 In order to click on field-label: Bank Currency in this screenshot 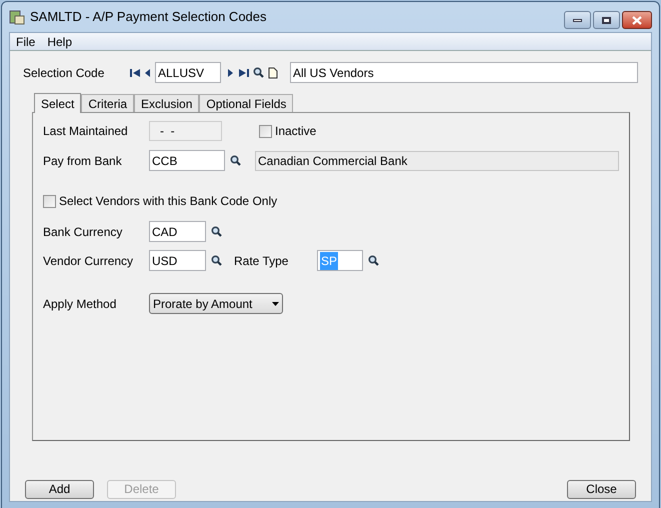, I will do `click(83, 232)`.